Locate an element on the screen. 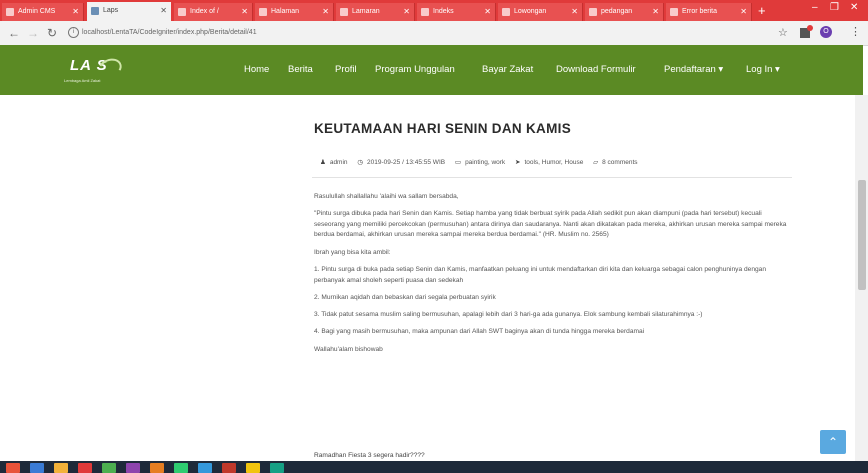 The height and width of the screenshot is (473, 868). tab-label: pedangan is located at coordinates (617, 11).